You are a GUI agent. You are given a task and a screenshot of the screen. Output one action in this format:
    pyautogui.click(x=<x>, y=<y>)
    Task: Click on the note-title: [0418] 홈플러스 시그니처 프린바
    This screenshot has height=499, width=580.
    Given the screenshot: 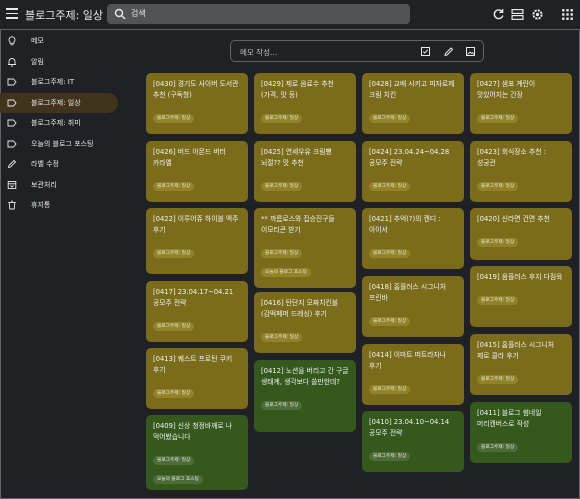 What is the action you would take?
    pyautogui.click(x=407, y=292)
    